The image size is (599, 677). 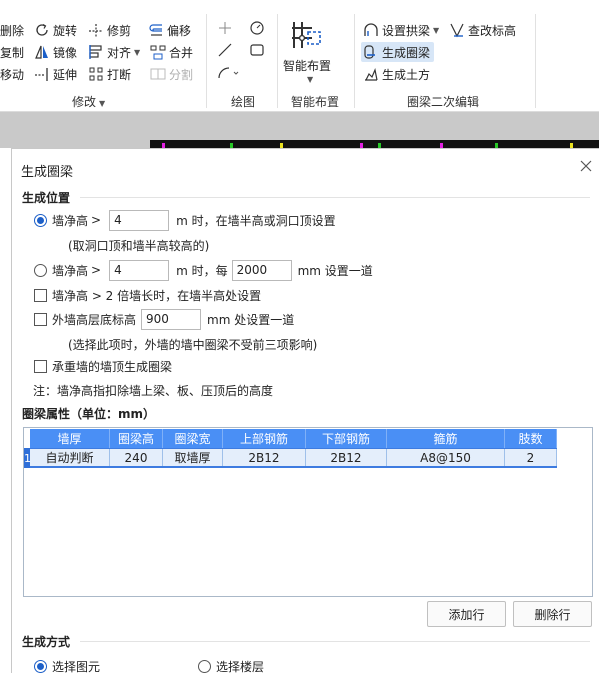 What do you see at coordinates (96, 74) in the screenshot?
I see `break-icon` at bounding box center [96, 74].